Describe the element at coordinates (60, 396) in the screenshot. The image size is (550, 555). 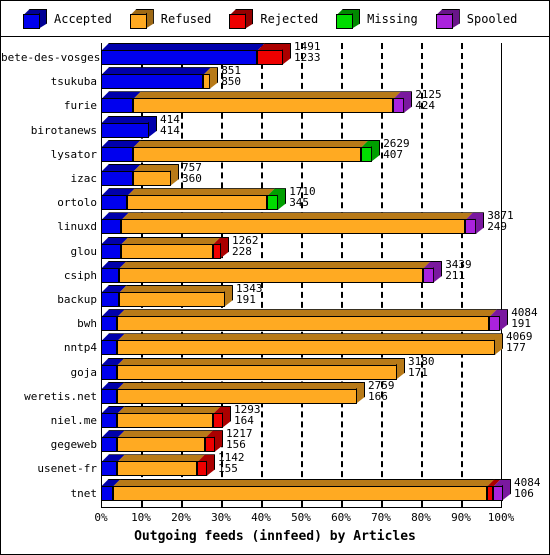
I see `y-axis-label: weretis.net` at that location.